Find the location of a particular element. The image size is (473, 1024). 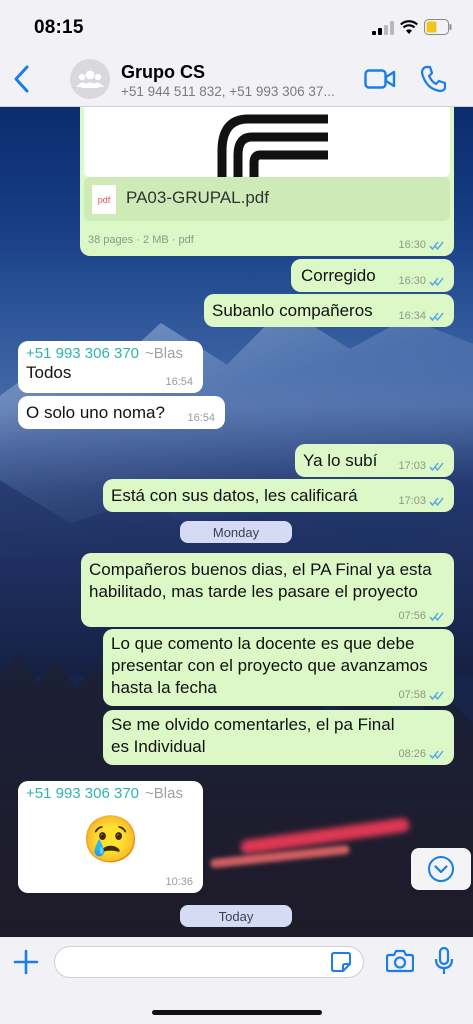

group-icon is located at coordinates (90, 79).